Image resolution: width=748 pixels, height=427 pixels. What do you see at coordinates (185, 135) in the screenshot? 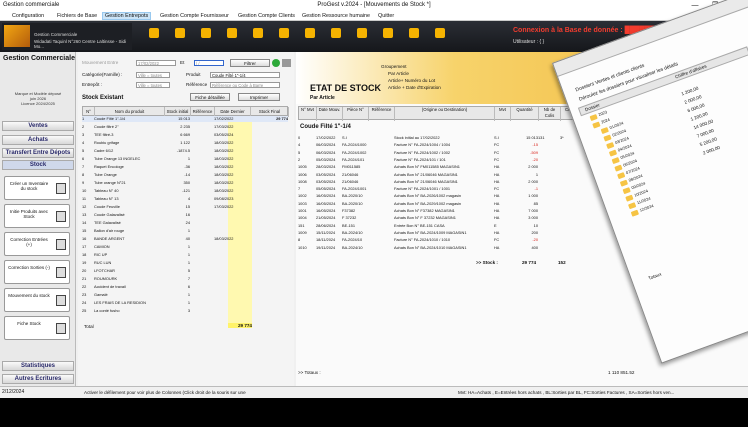
I see `table-row: 3 TEE filtré-3 6 669 03/05/2024` at bounding box center [185, 135].